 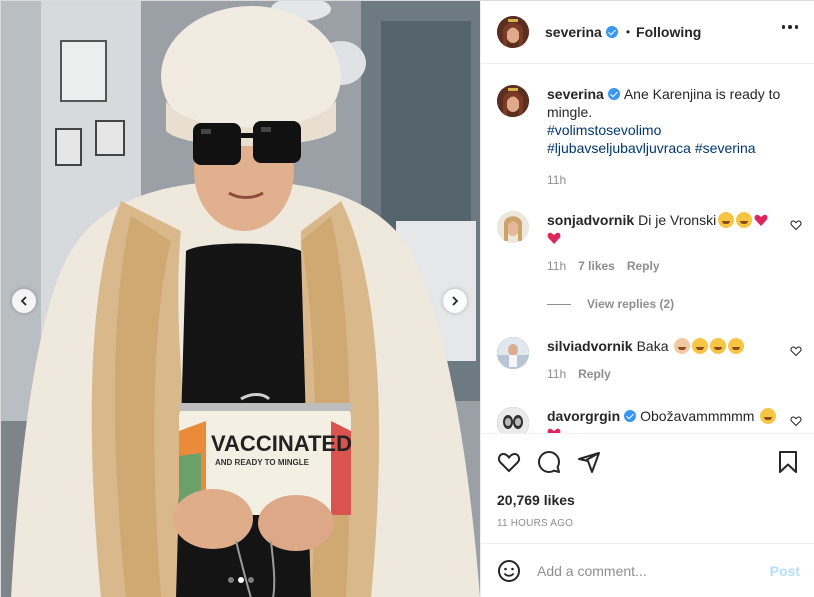 What do you see at coordinates (575, 94) in the screenshot?
I see `caption-username: severina` at bounding box center [575, 94].